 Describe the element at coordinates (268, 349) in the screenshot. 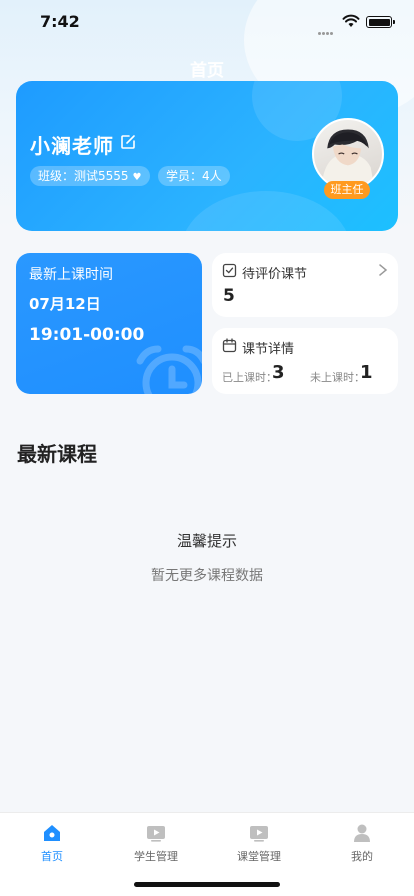

I see `class-detail-title: 课节详情` at that location.